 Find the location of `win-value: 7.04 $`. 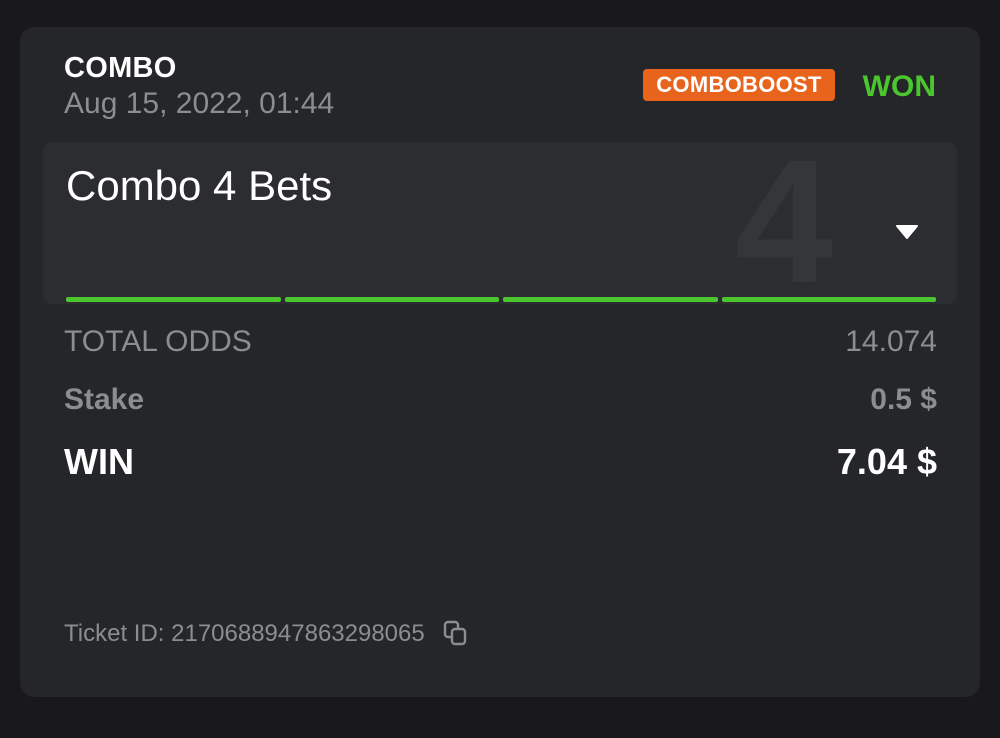

win-value: 7.04 $ is located at coordinates (886, 461).